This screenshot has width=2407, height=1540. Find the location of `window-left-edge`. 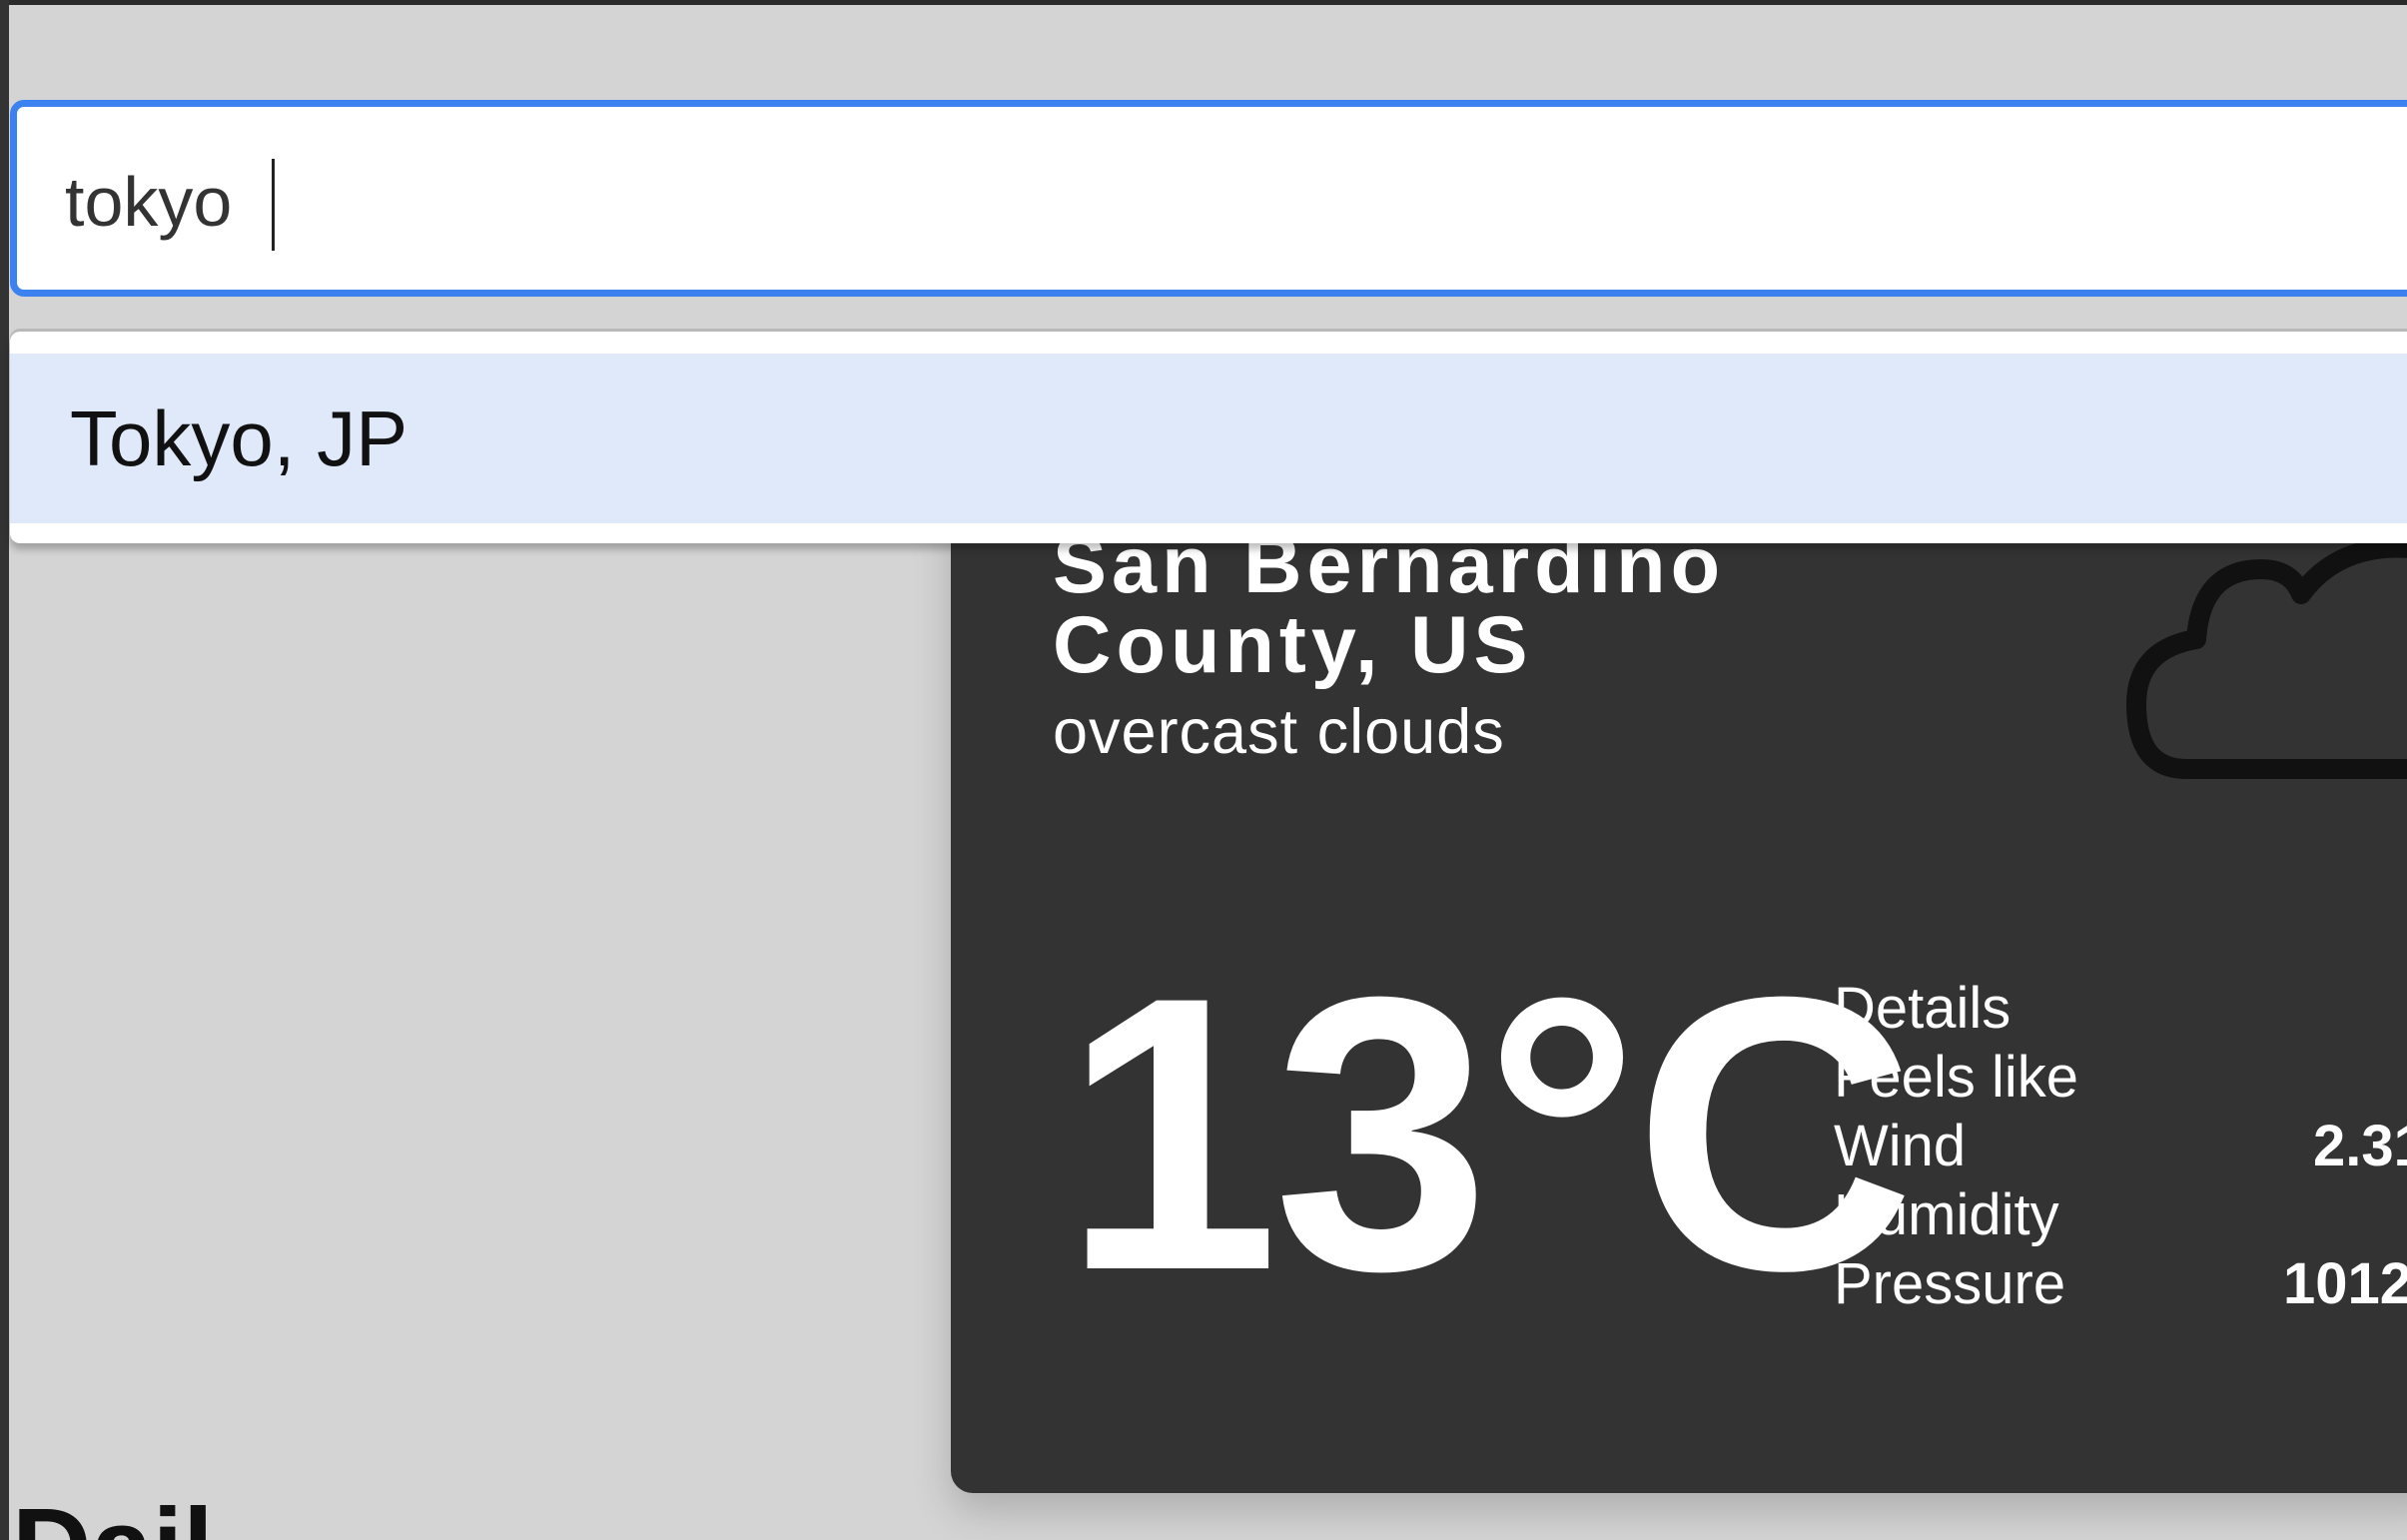

window-left-edge is located at coordinates (4, 770).